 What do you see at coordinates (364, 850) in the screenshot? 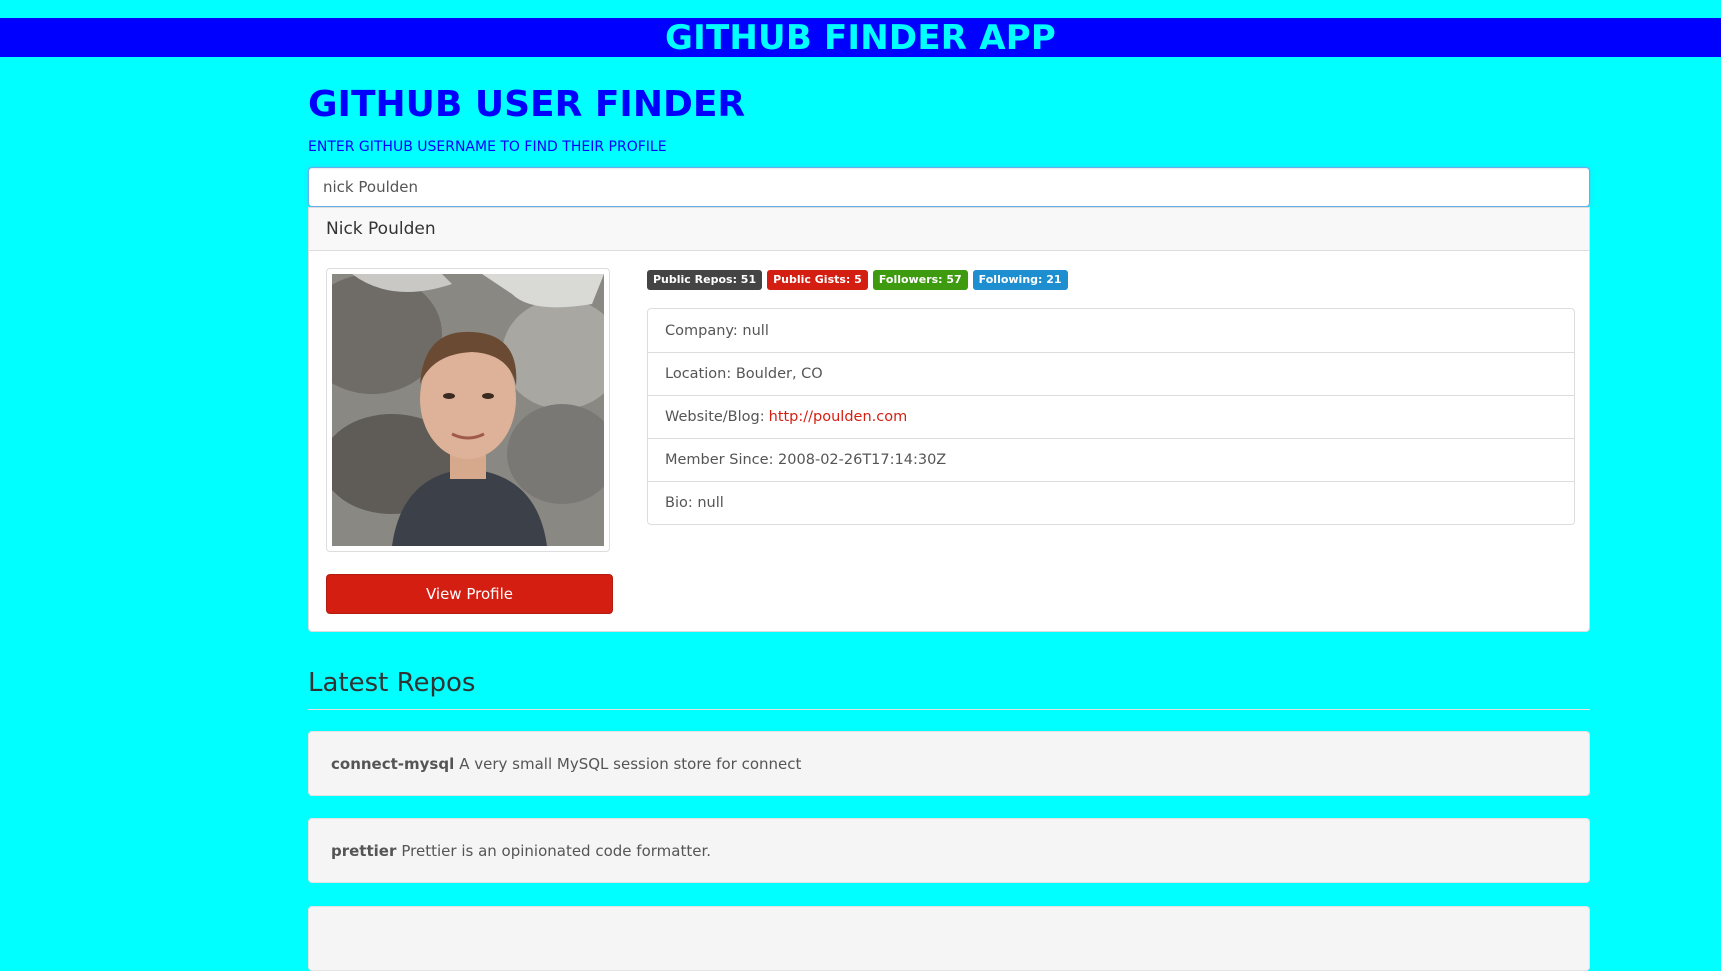
I see `repo-name: prettier` at bounding box center [364, 850].